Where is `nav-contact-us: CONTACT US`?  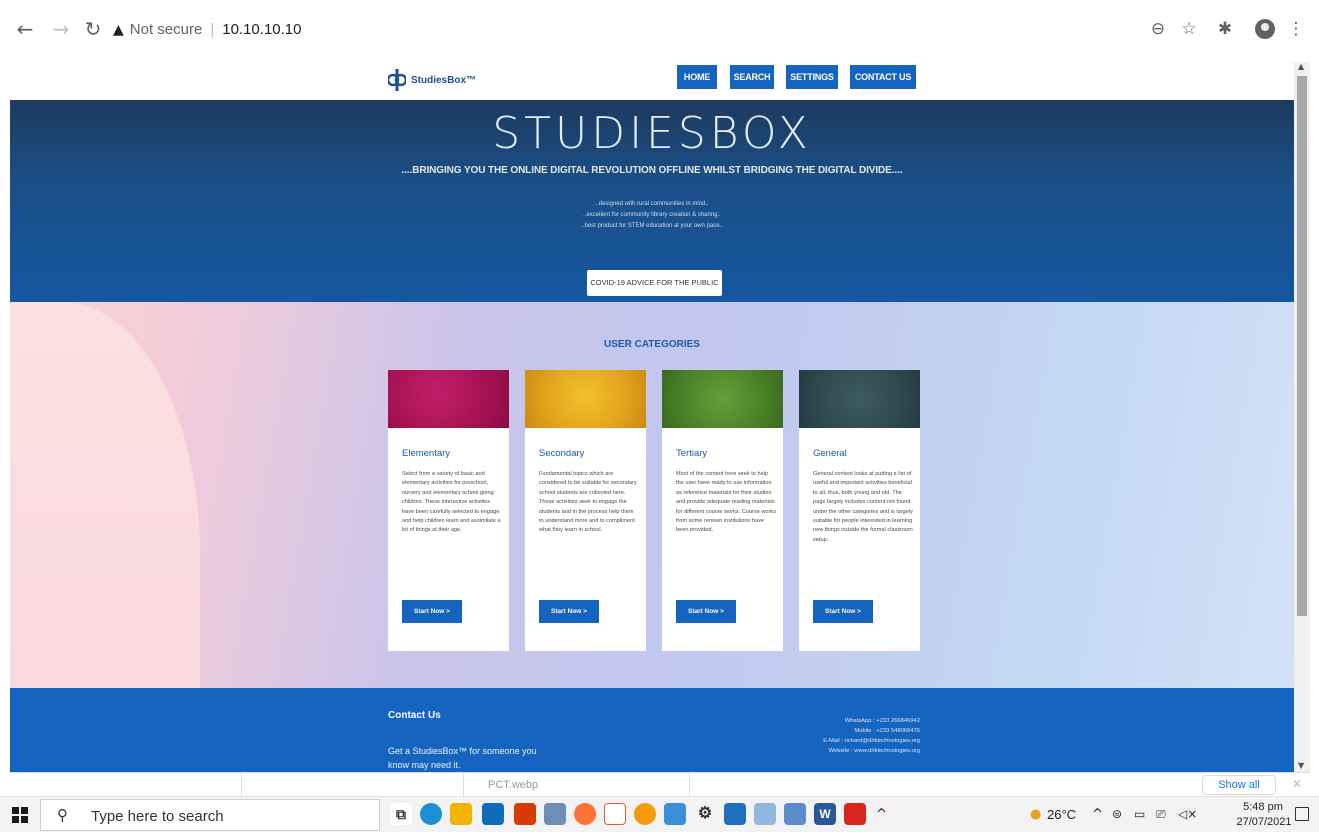 nav-contact-us: CONTACT US is located at coordinates (883, 77).